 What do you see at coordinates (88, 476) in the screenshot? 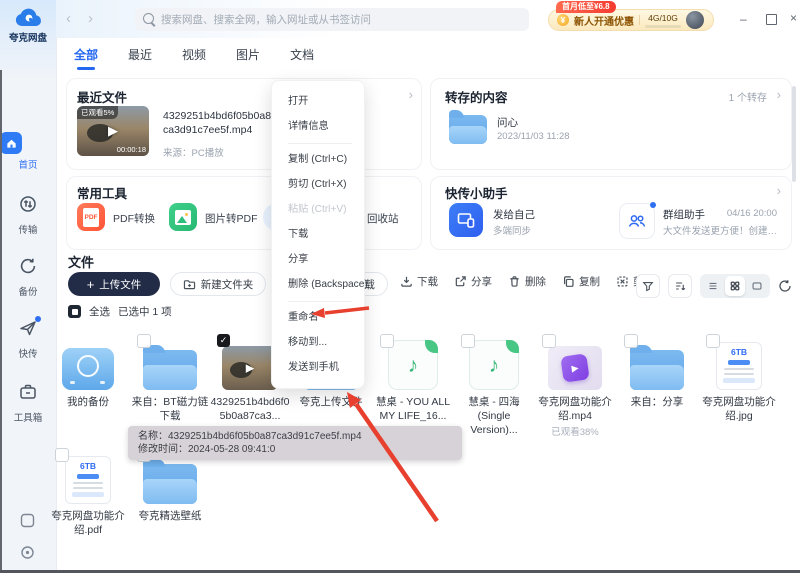
I see `preview-pill` at bounding box center [88, 476].